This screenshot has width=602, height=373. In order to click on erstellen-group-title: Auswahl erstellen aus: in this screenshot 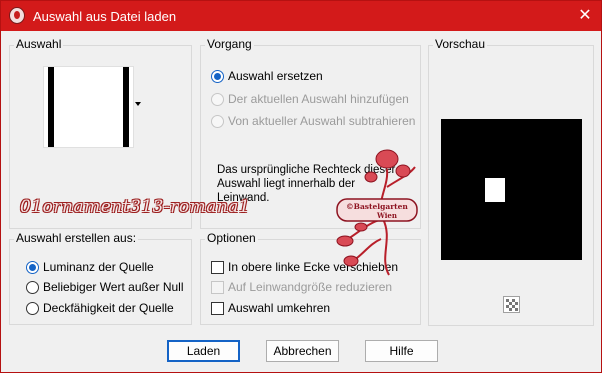, I will do `click(76, 238)`.